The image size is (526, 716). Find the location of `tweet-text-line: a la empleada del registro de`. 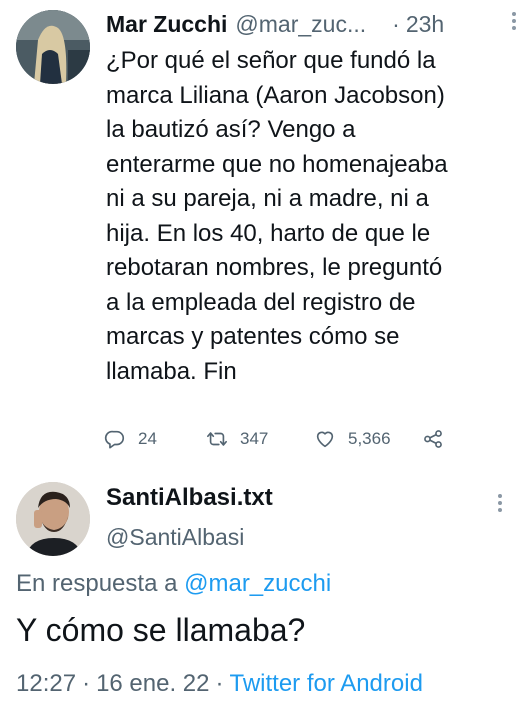

tweet-text-line: a la empleada del registro de is located at coordinates (261, 302).